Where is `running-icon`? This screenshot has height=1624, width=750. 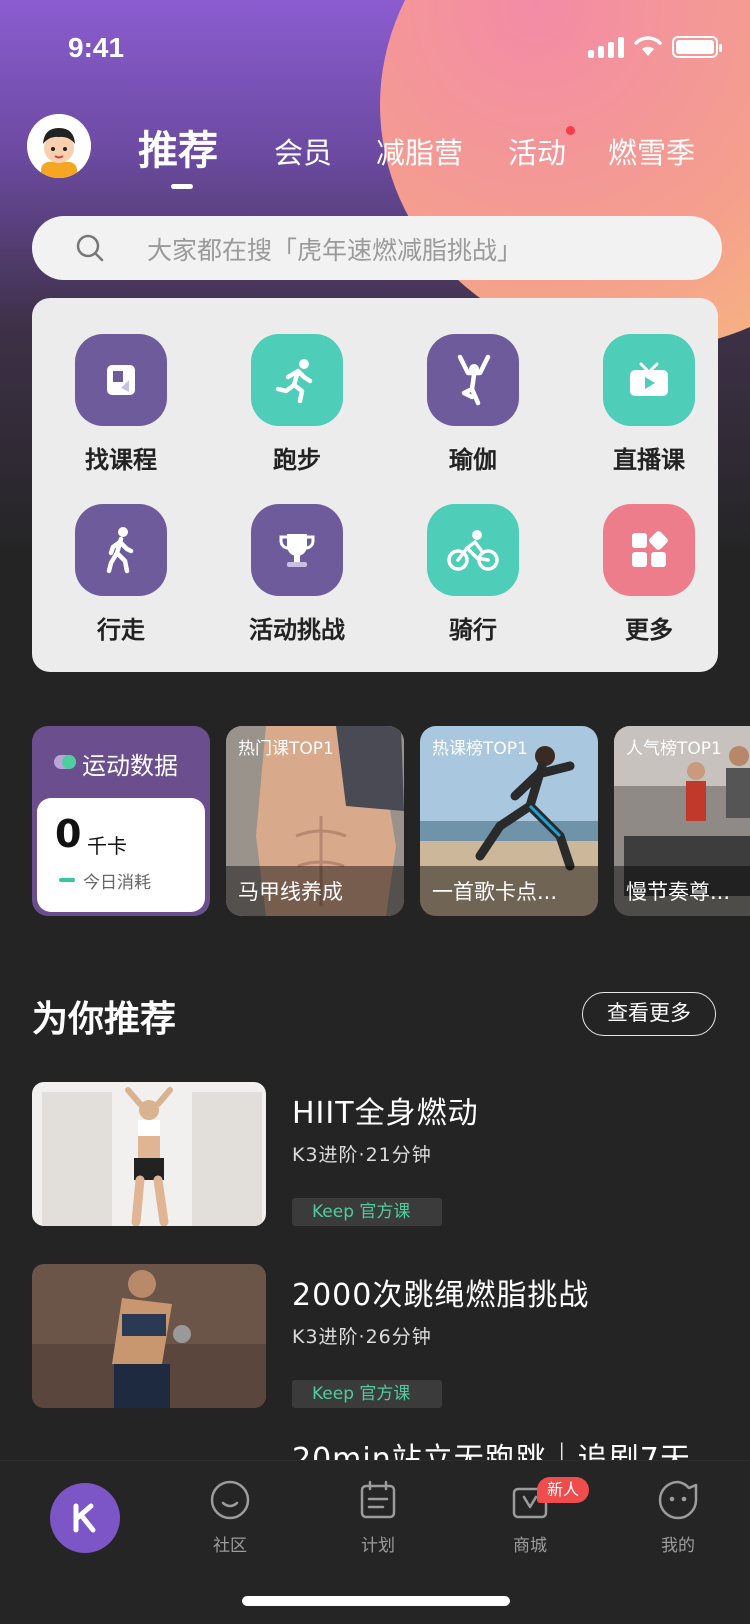
running-icon is located at coordinates (297, 380).